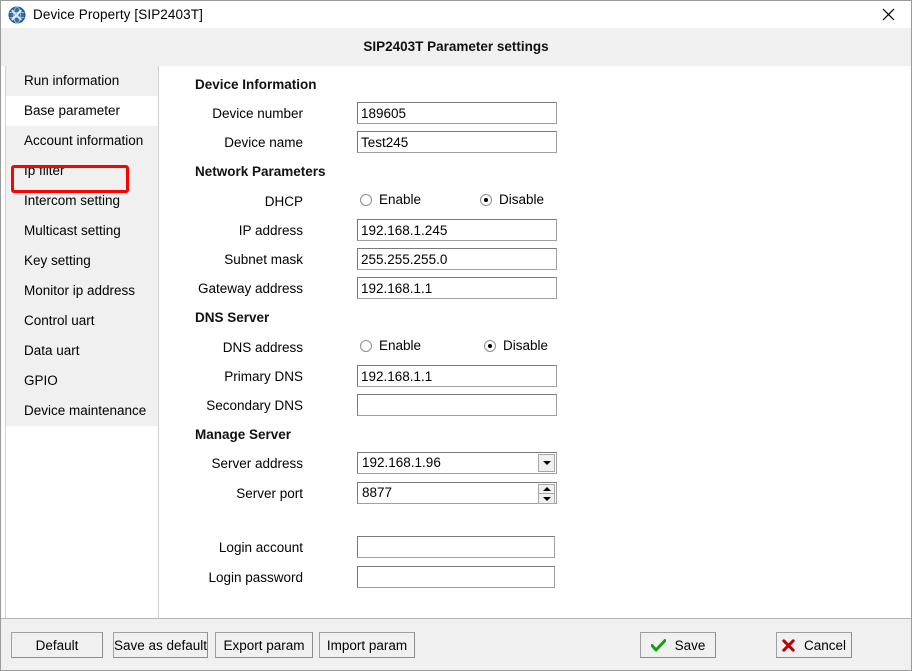 The image size is (912, 671). I want to click on dhcp-enable-radio: Enable, so click(390, 199).